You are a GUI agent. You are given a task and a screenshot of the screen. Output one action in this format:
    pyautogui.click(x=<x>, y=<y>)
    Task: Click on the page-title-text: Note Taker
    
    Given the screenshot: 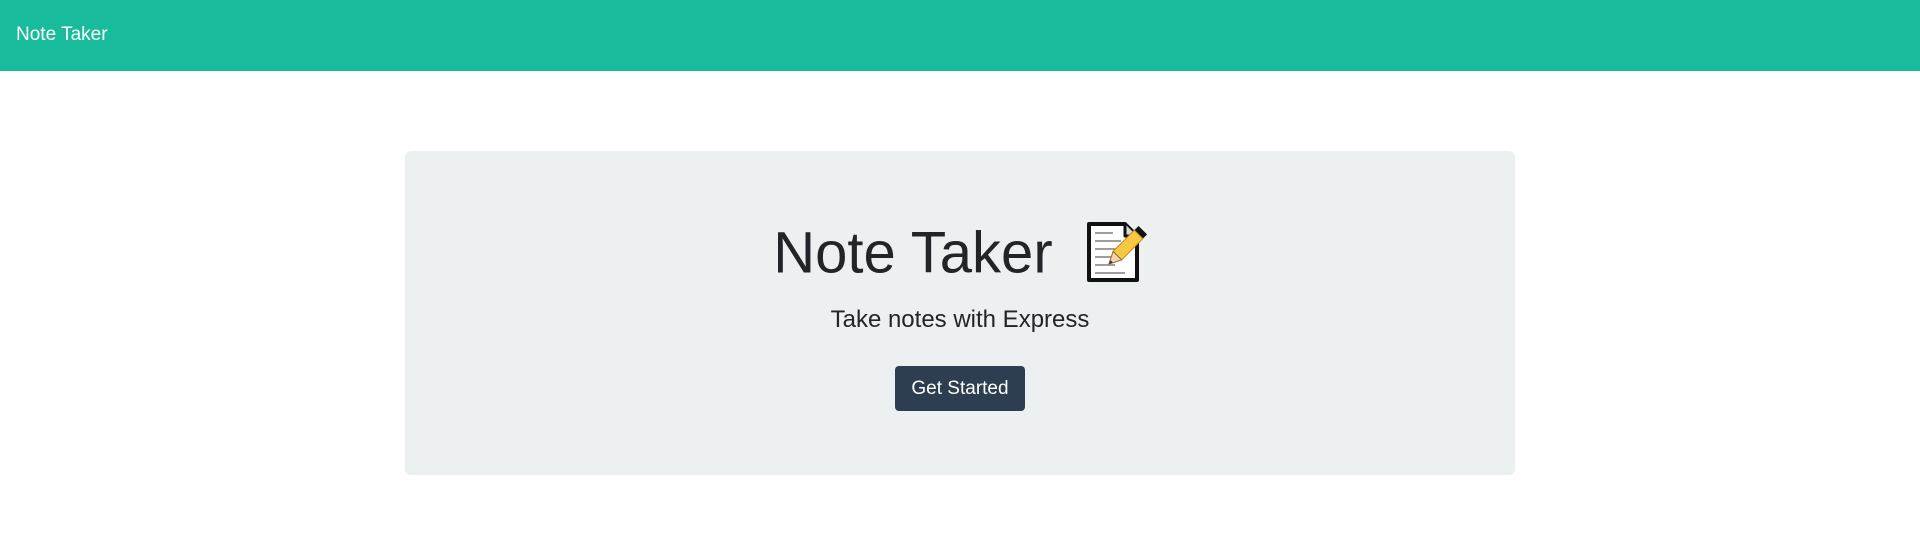 What is the action you would take?
    pyautogui.click(x=913, y=253)
    